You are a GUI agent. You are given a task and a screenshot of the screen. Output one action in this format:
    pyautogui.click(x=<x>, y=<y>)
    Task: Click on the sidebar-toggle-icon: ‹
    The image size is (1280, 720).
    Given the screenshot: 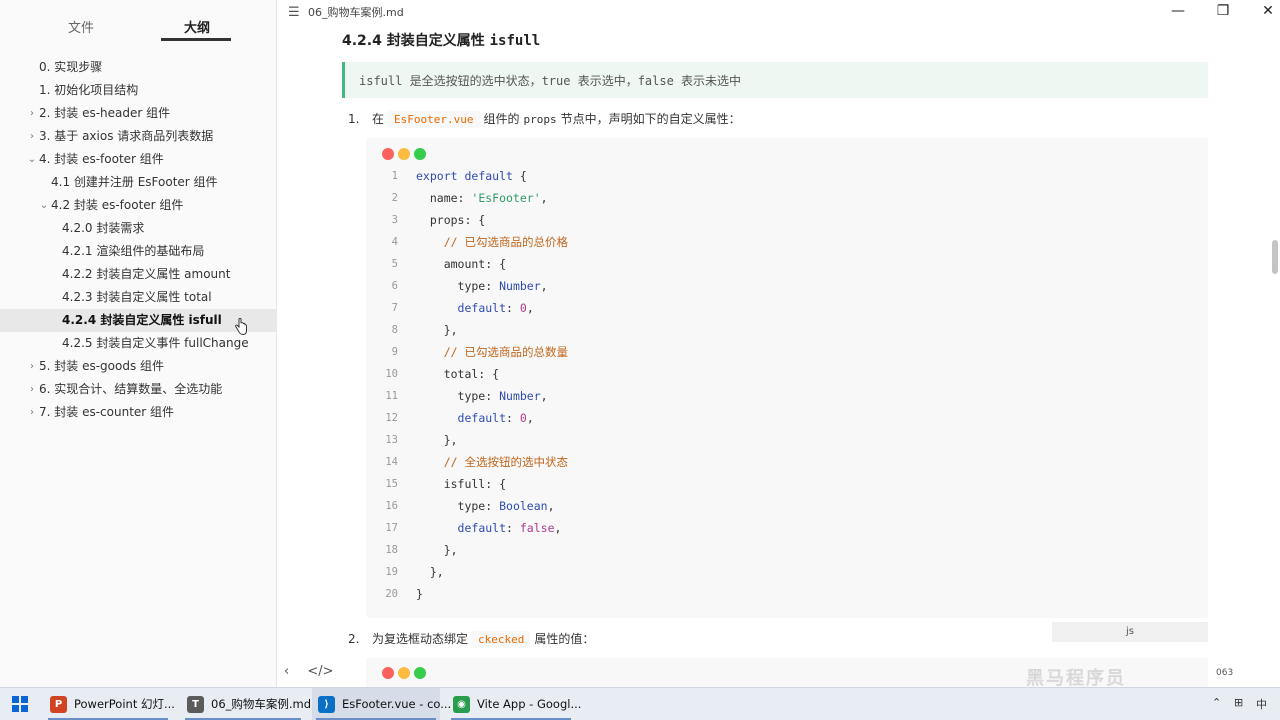 What is the action you would take?
    pyautogui.click(x=286, y=671)
    